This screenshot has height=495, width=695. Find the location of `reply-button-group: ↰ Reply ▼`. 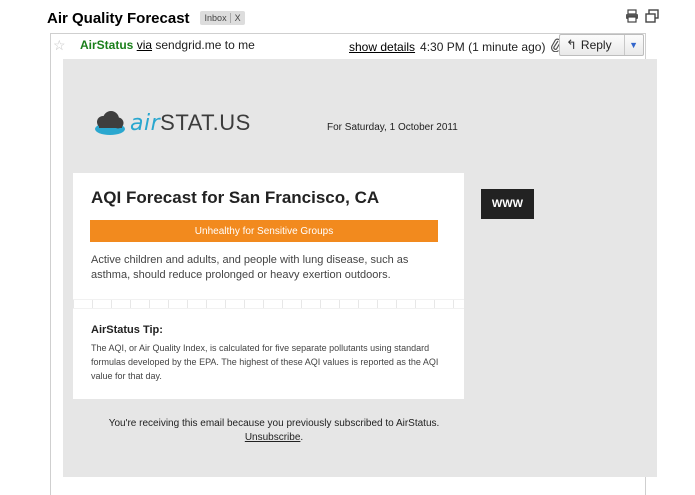

reply-button-group: ↰ Reply ▼ is located at coordinates (601, 45).